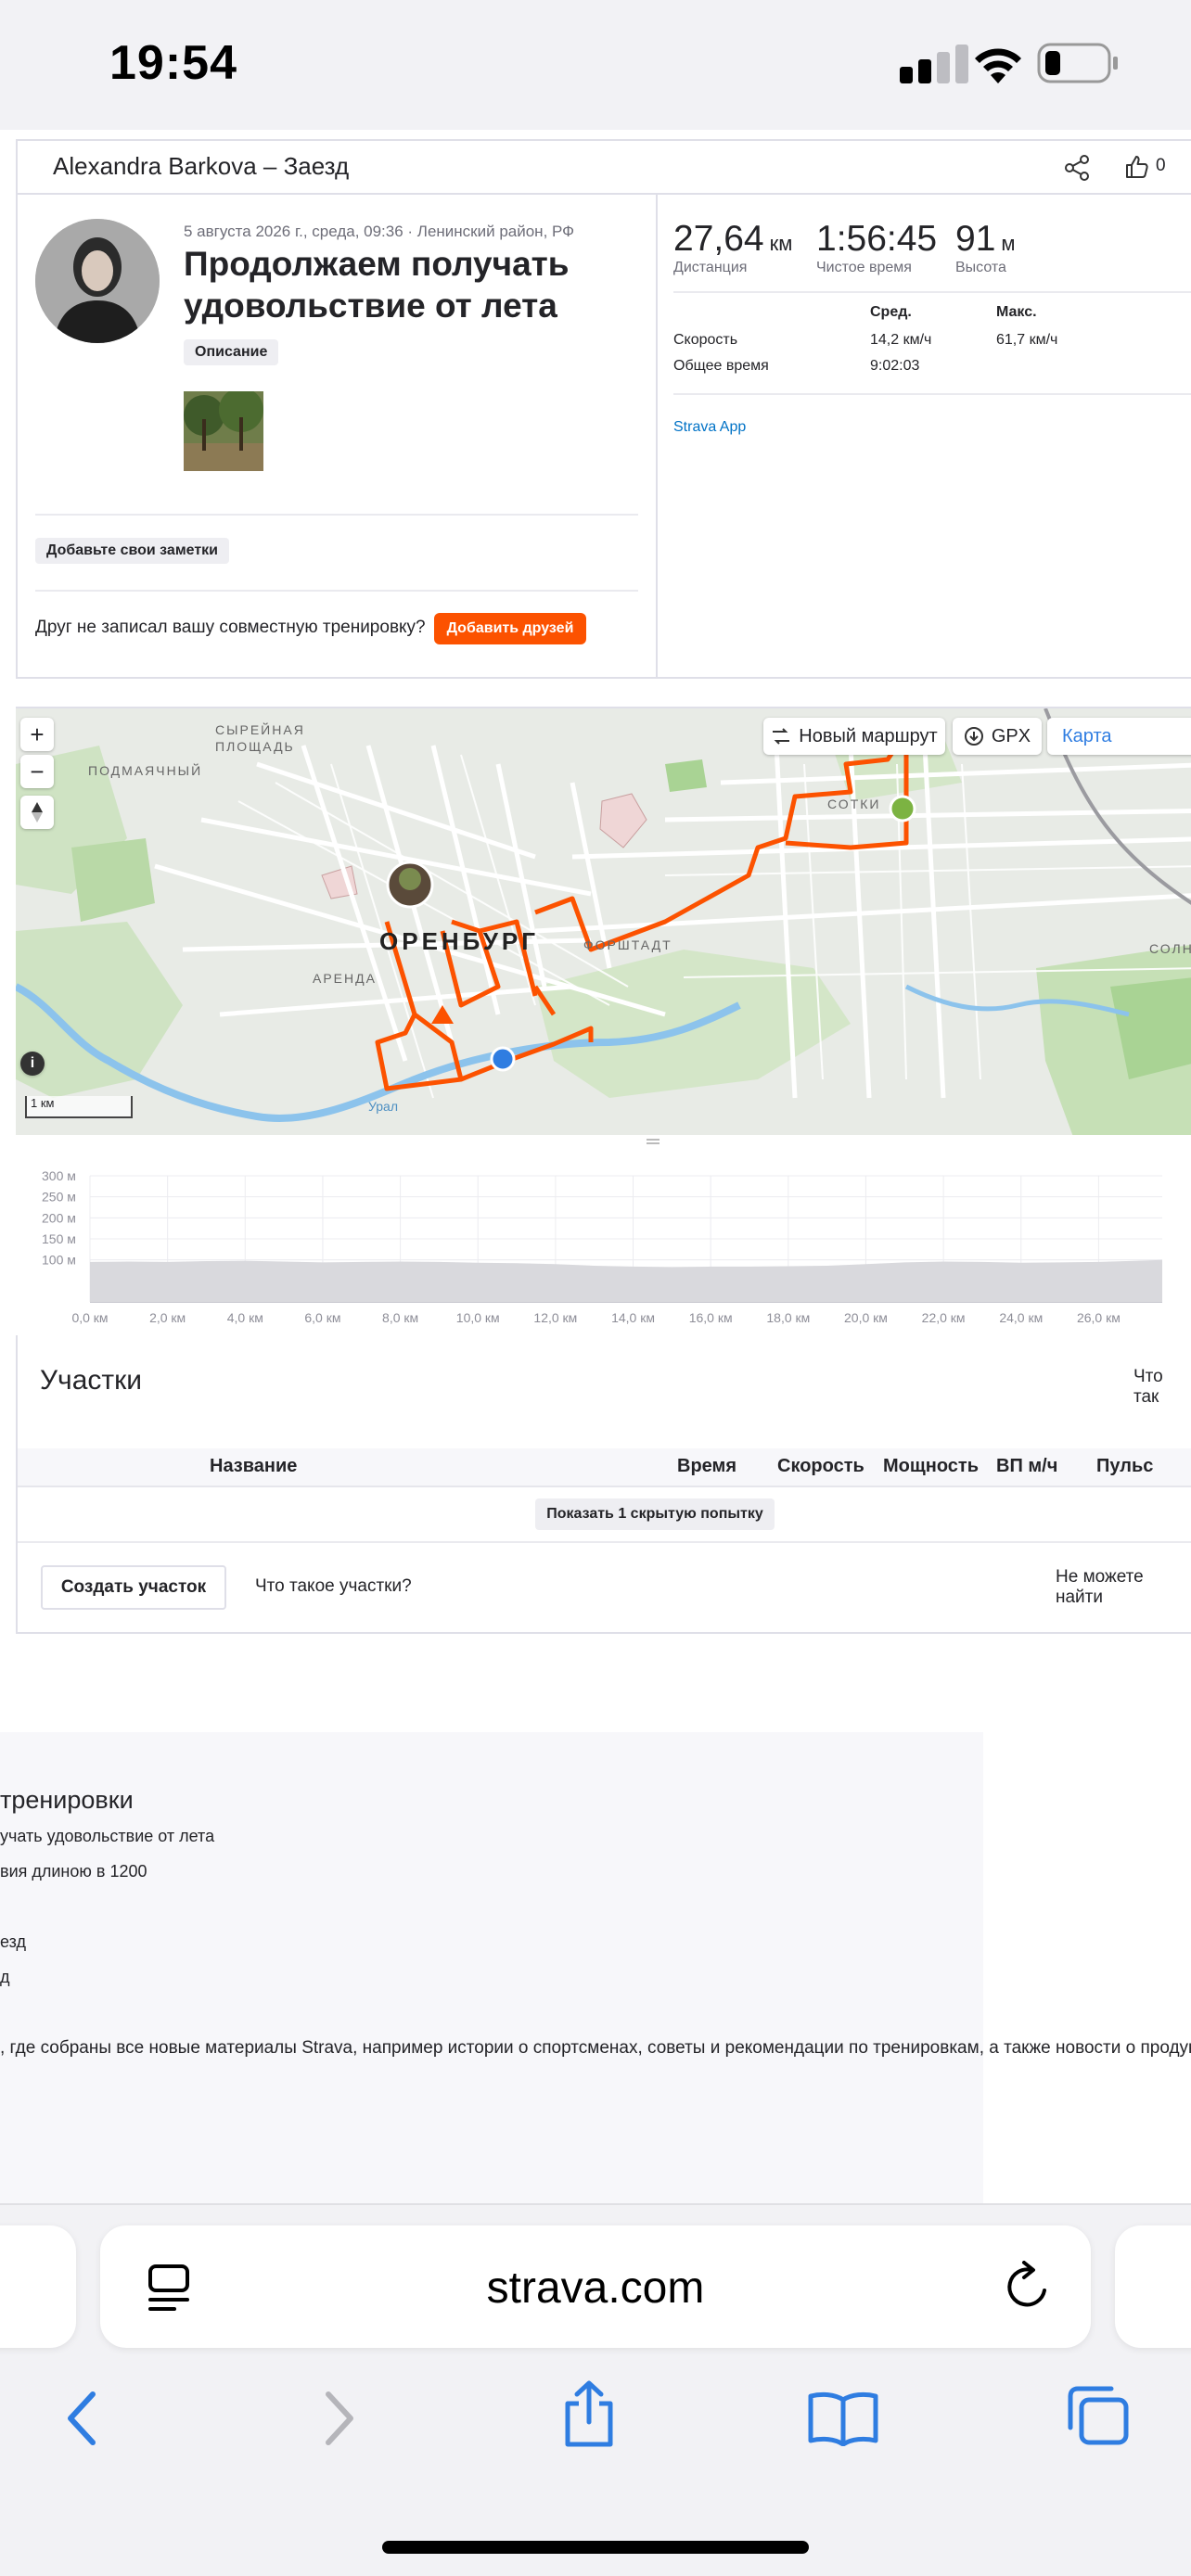 This screenshot has height=2576, width=1191. I want to click on col-heart-rate: Пульс, so click(1124, 1466).